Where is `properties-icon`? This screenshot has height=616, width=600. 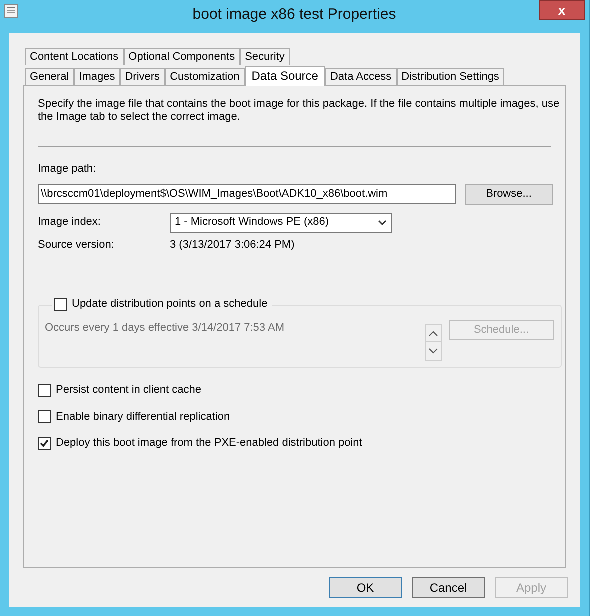
properties-icon is located at coordinates (11, 11).